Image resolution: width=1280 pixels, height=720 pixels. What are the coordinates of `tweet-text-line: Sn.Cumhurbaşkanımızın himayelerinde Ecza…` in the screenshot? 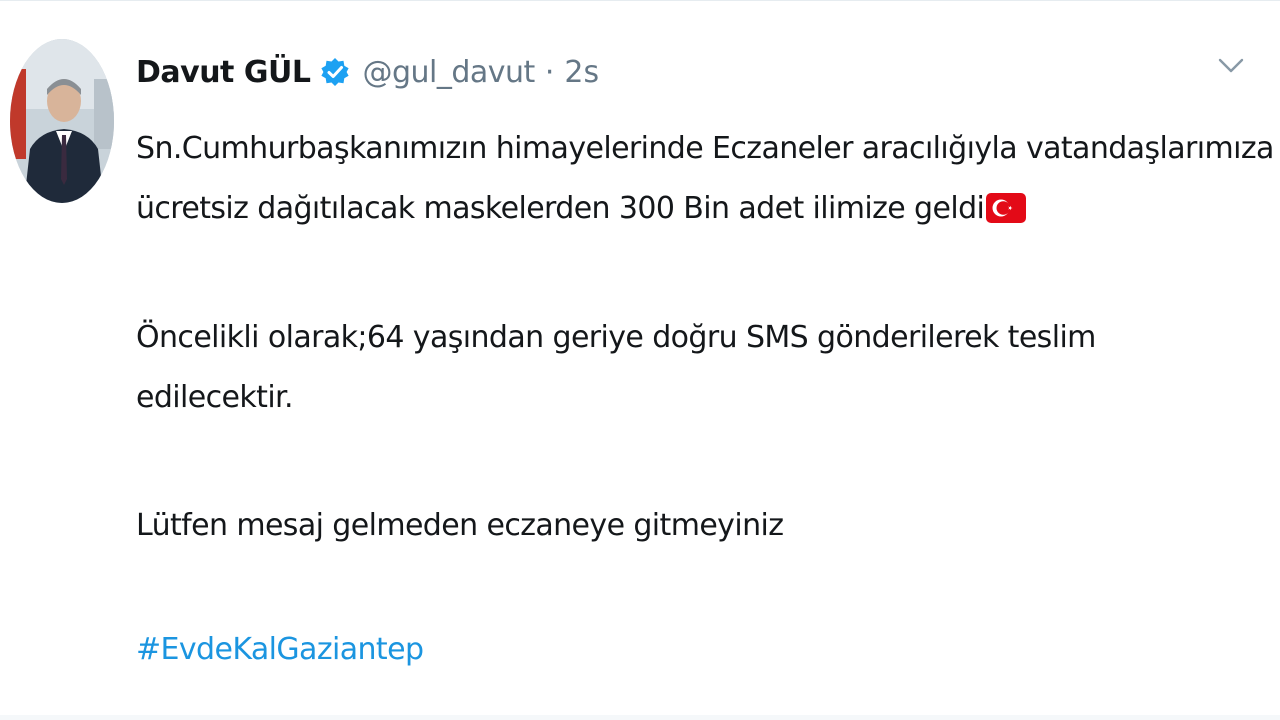 It's located at (705, 148).